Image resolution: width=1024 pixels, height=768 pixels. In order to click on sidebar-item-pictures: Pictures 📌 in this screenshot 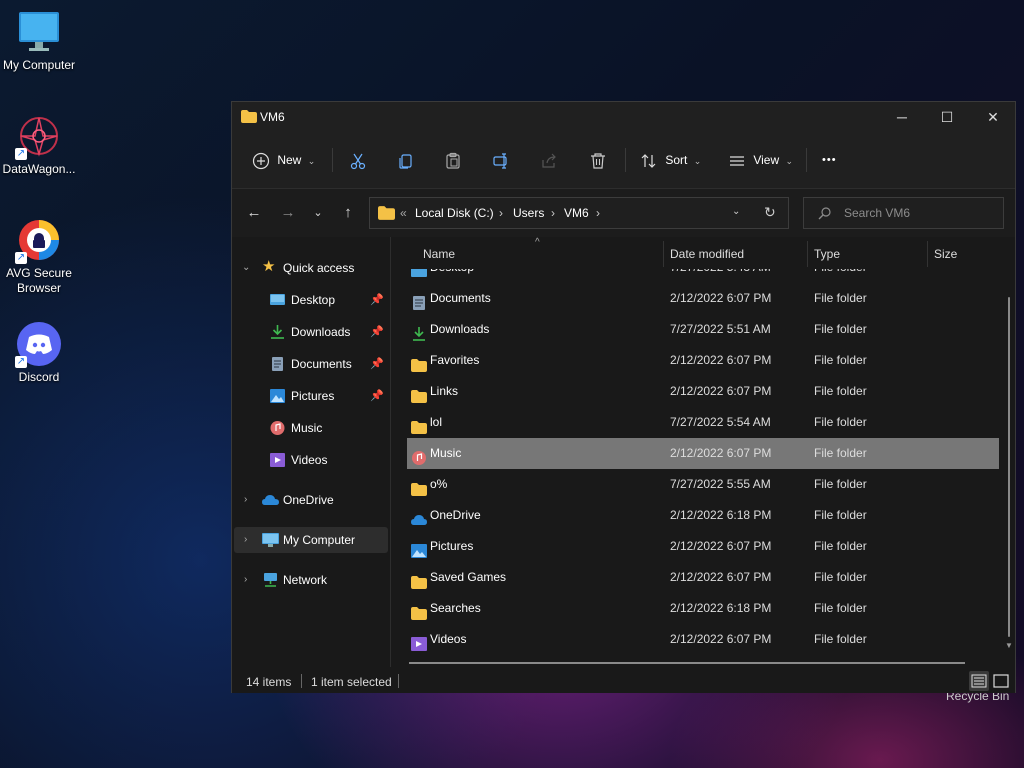, I will do `click(311, 396)`.